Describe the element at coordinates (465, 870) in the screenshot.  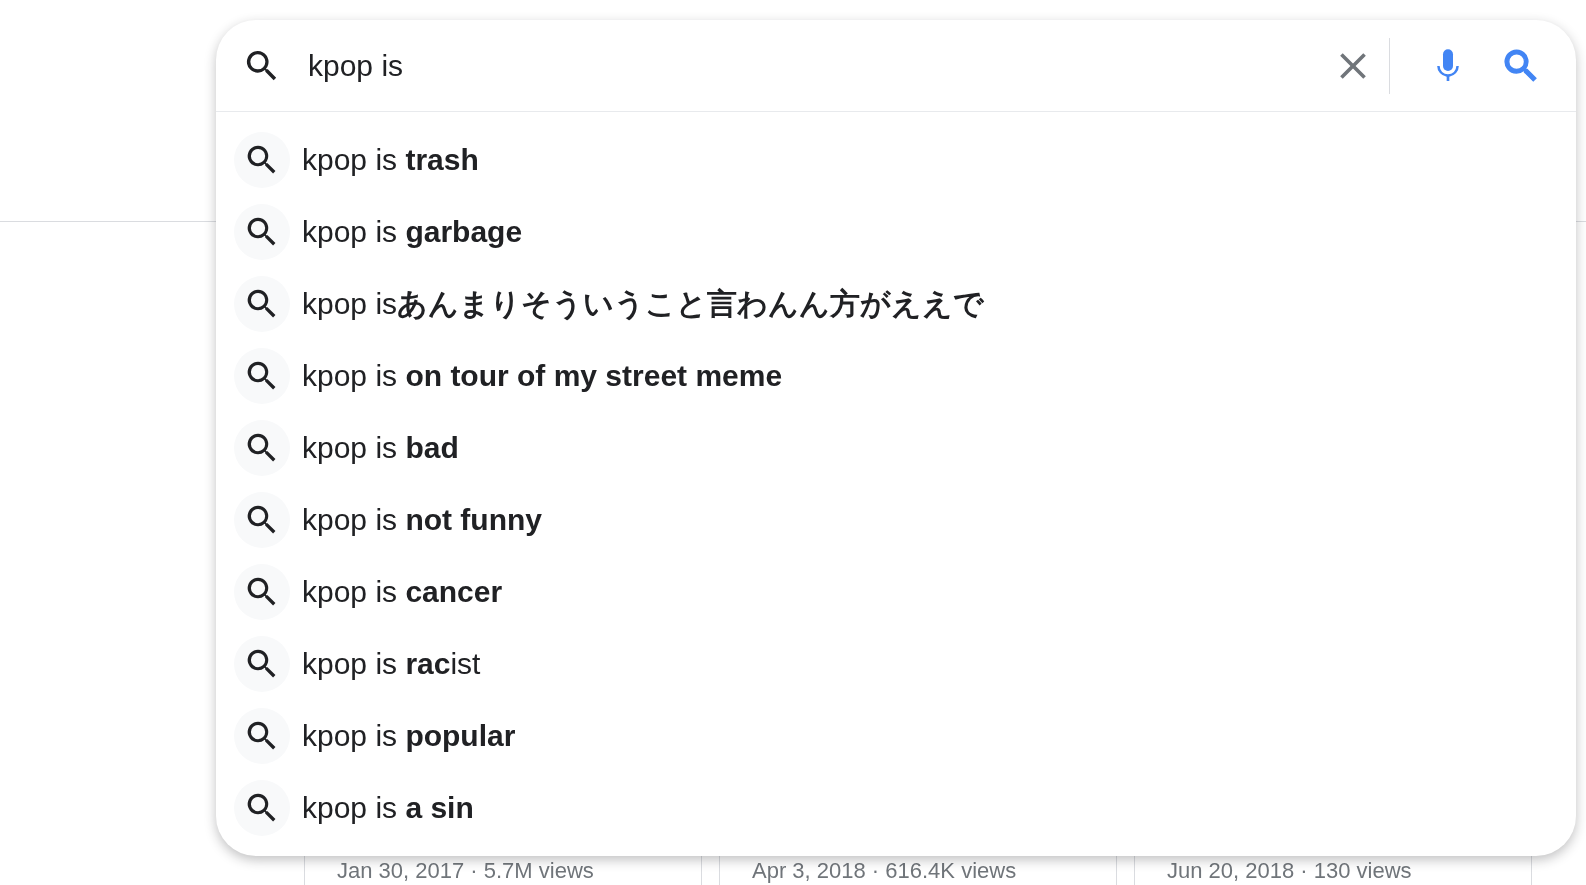
I see `video-meta: Jan 30, 2017 · 5.7M views` at that location.